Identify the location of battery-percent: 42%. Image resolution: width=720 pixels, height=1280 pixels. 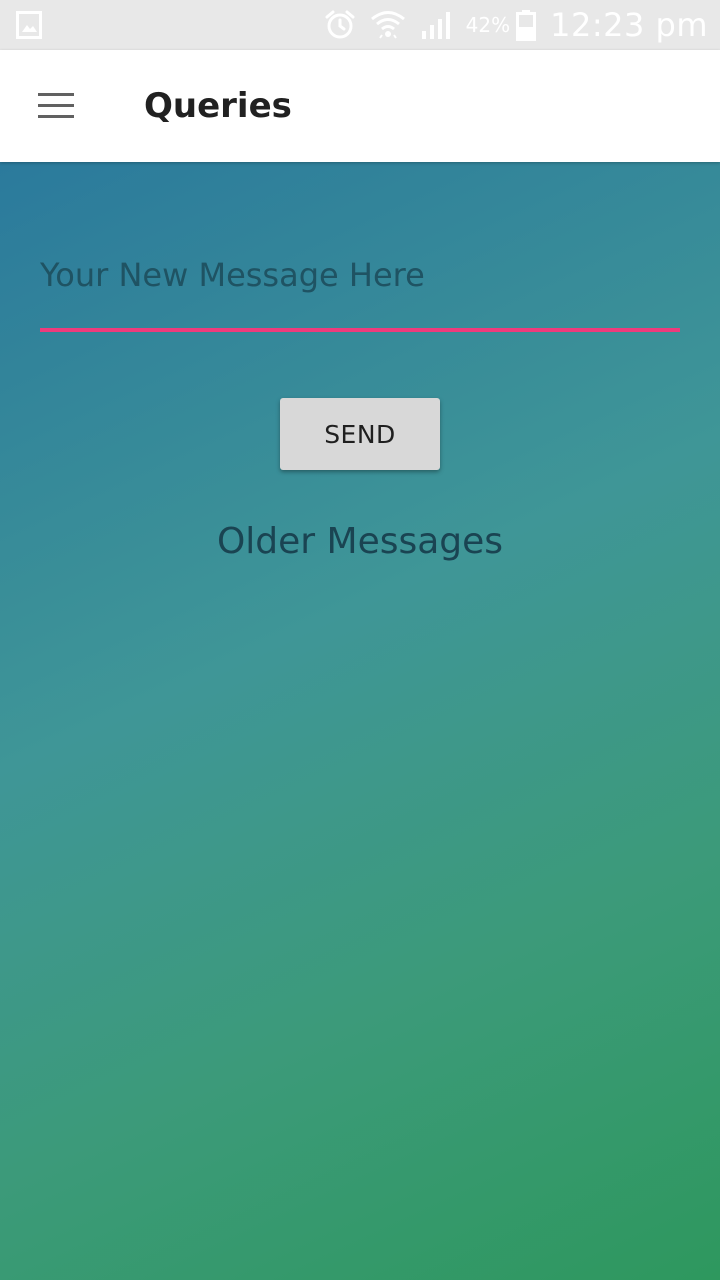
(488, 25).